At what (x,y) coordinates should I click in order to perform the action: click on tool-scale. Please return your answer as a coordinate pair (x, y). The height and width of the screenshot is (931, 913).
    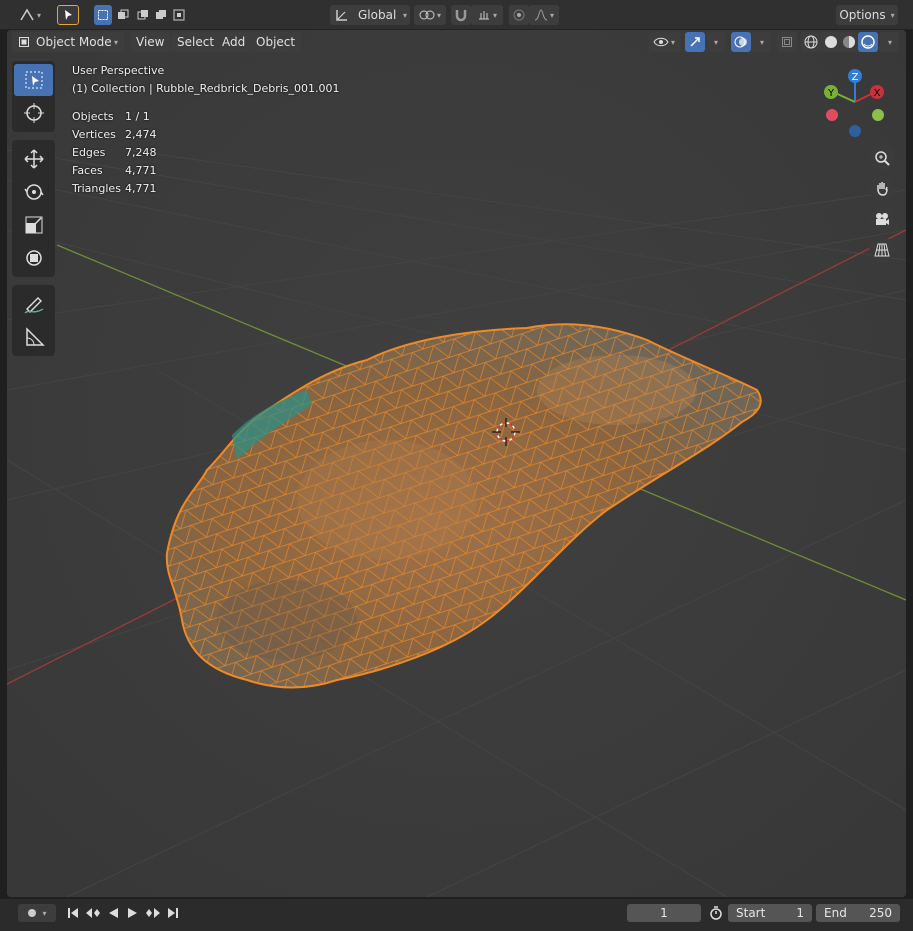
    Looking at the image, I should click on (33, 225).